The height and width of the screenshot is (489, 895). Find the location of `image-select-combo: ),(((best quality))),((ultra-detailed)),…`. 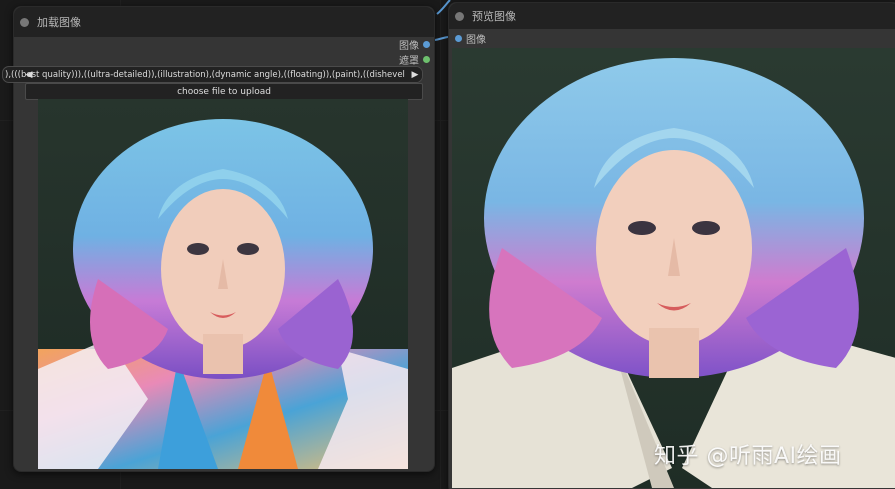

image-select-combo: ),(((best quality))),((ultra-detailed)),… is located at coordinates (212, 74).